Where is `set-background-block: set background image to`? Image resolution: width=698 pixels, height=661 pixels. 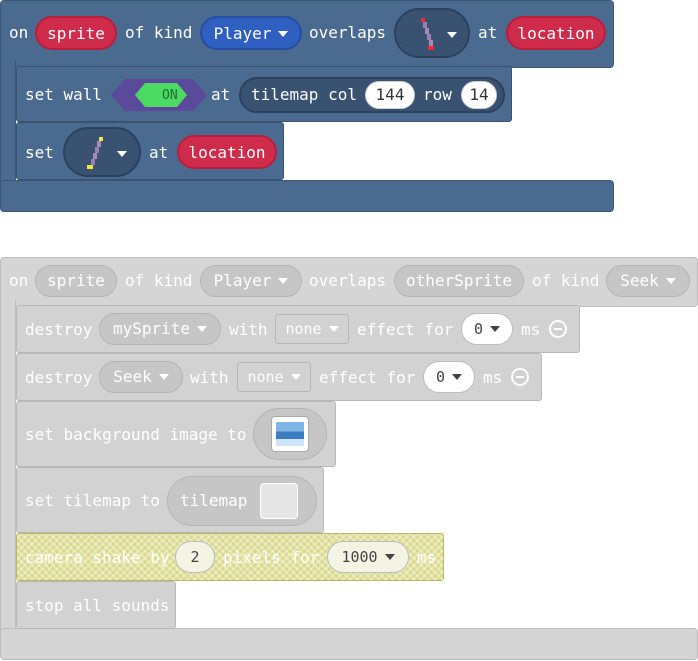
set-background-block: set background image to is located at coordinates (176, 434).